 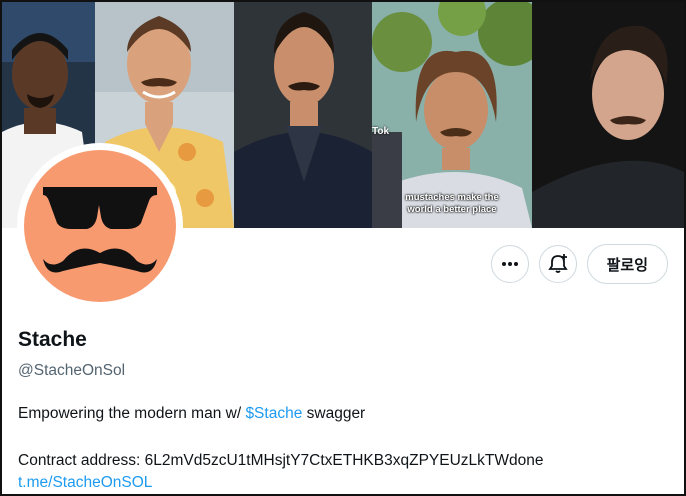 I want to click on banner-caption-text: mustaches make the world a better place, so click(x=452, y=203).